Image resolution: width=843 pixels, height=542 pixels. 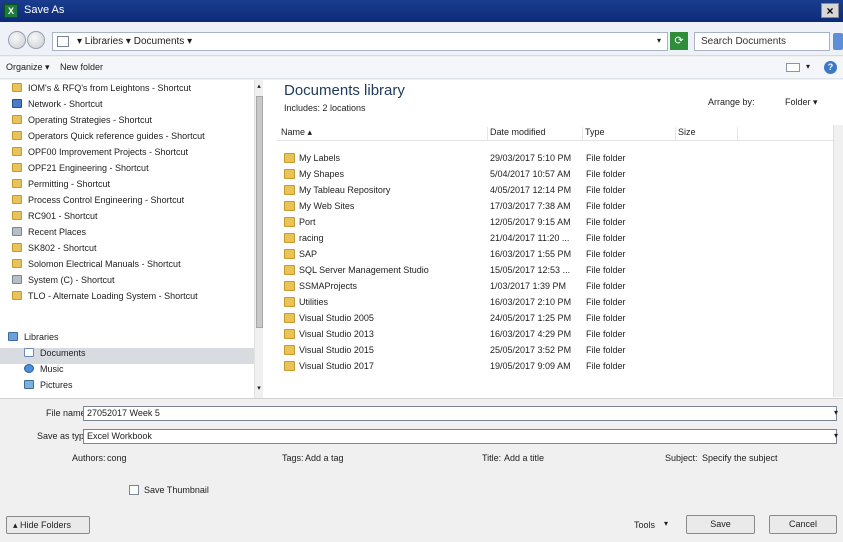 What do you see at coordinates (17, 103) in the screenshot?
I see `network-icon` at bounding box center [17, 103].